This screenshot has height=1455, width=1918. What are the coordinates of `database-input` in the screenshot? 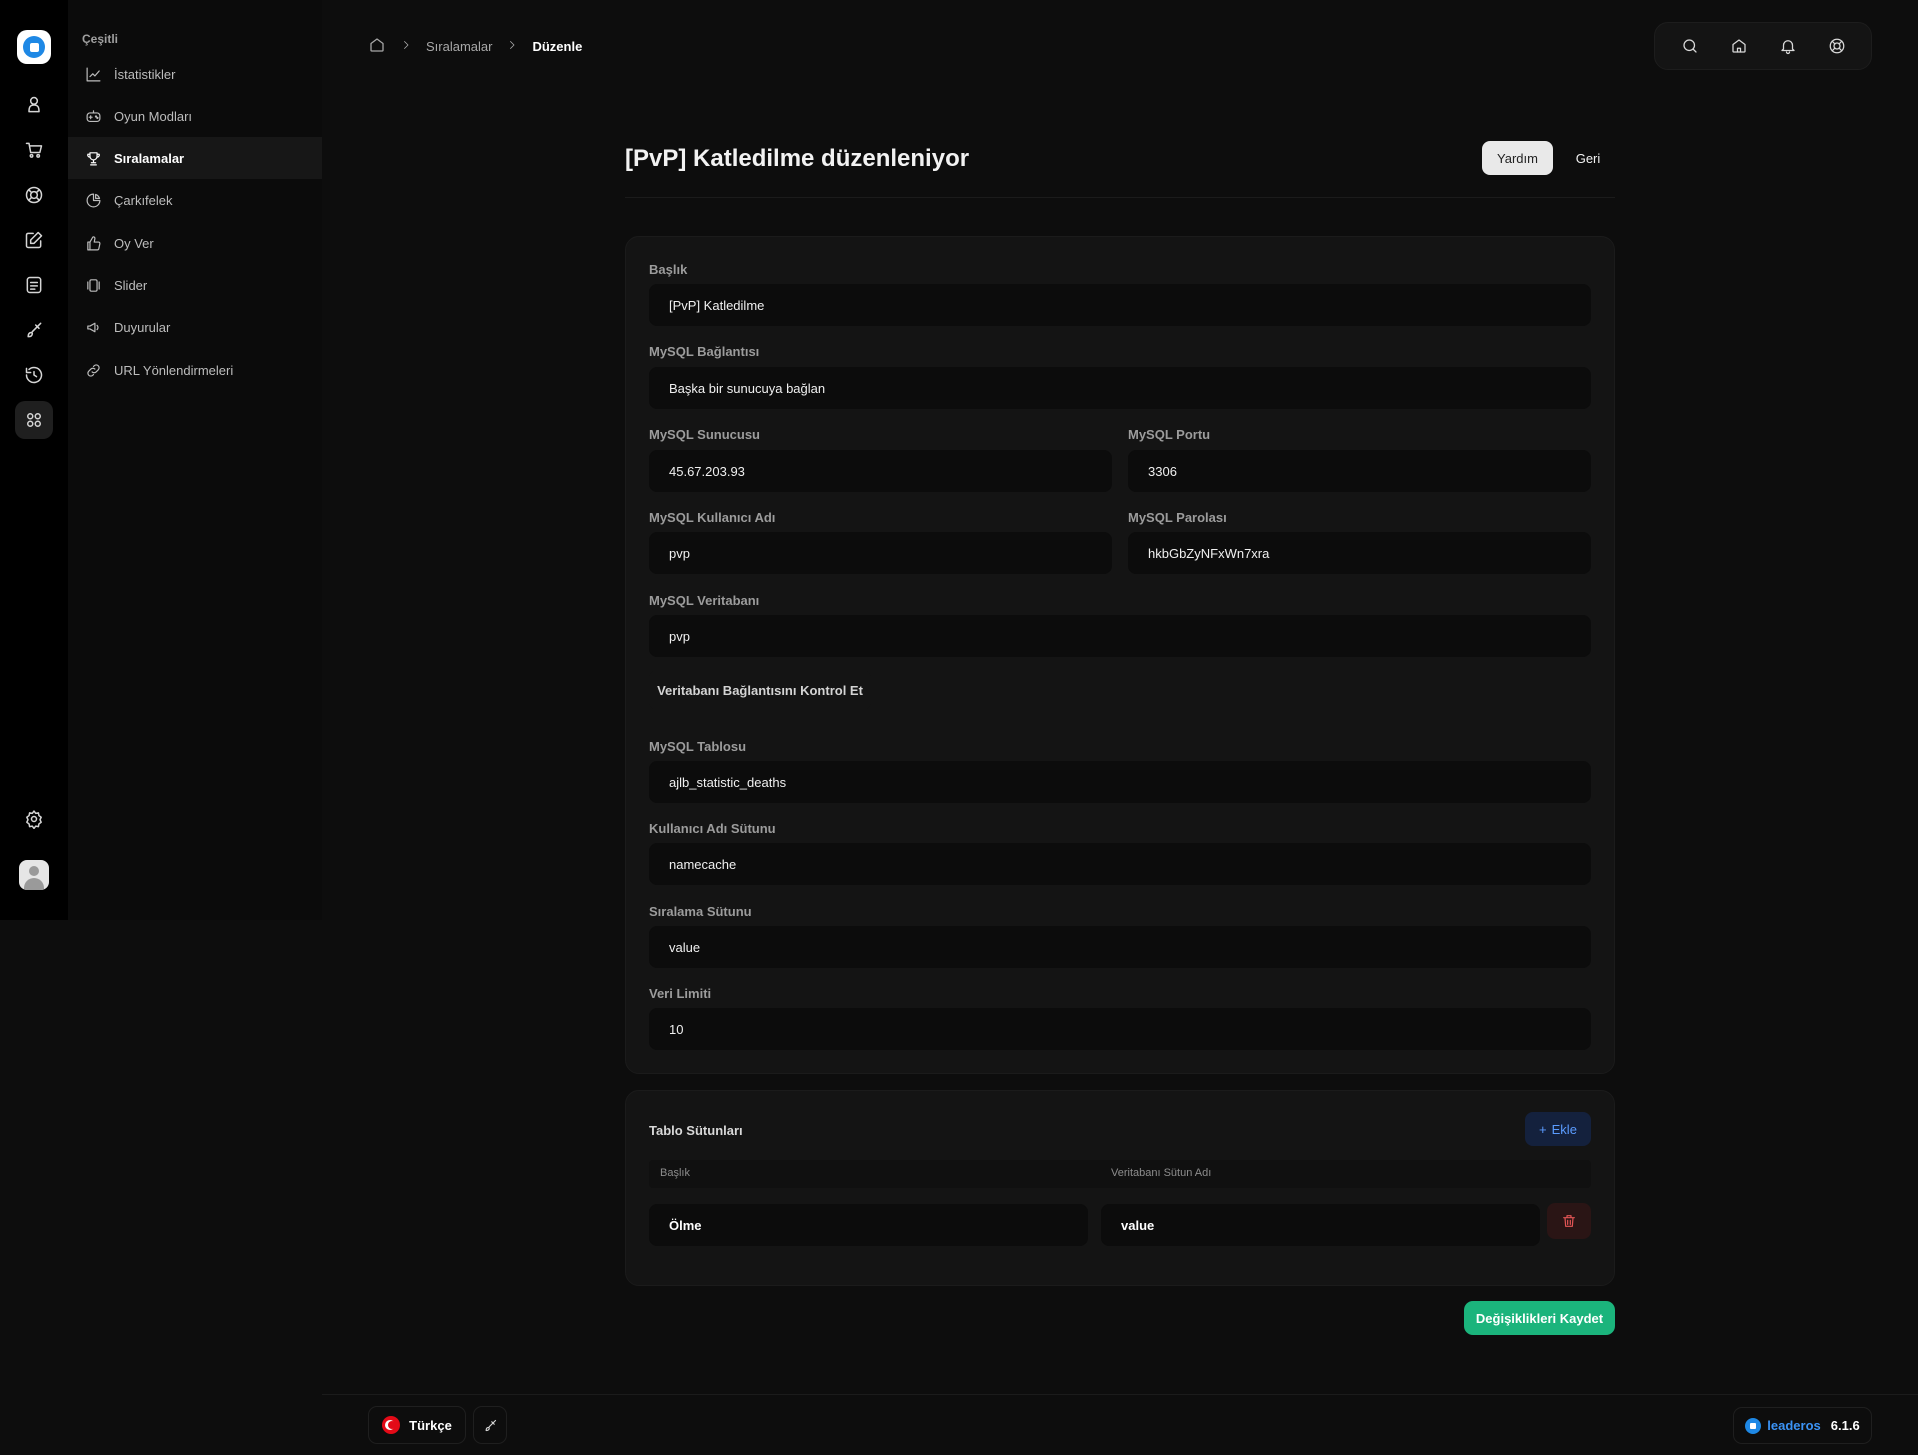 It's located at (1120, 636).